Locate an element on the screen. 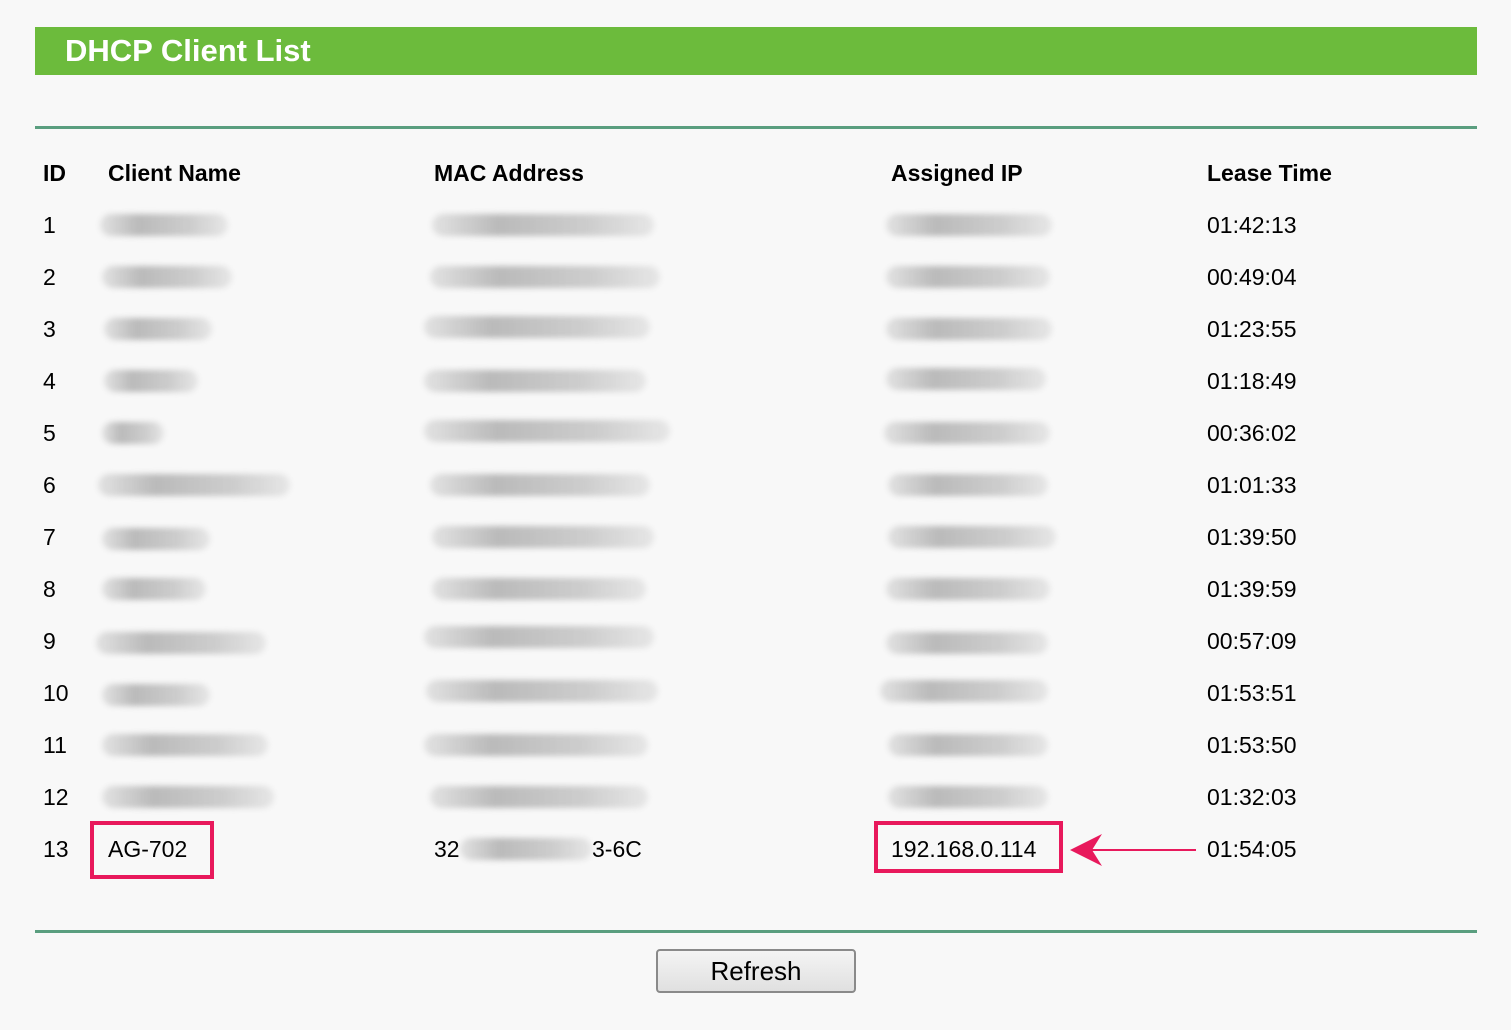  lease-time: 01:32:03 is located at coordinates (1252, 797).